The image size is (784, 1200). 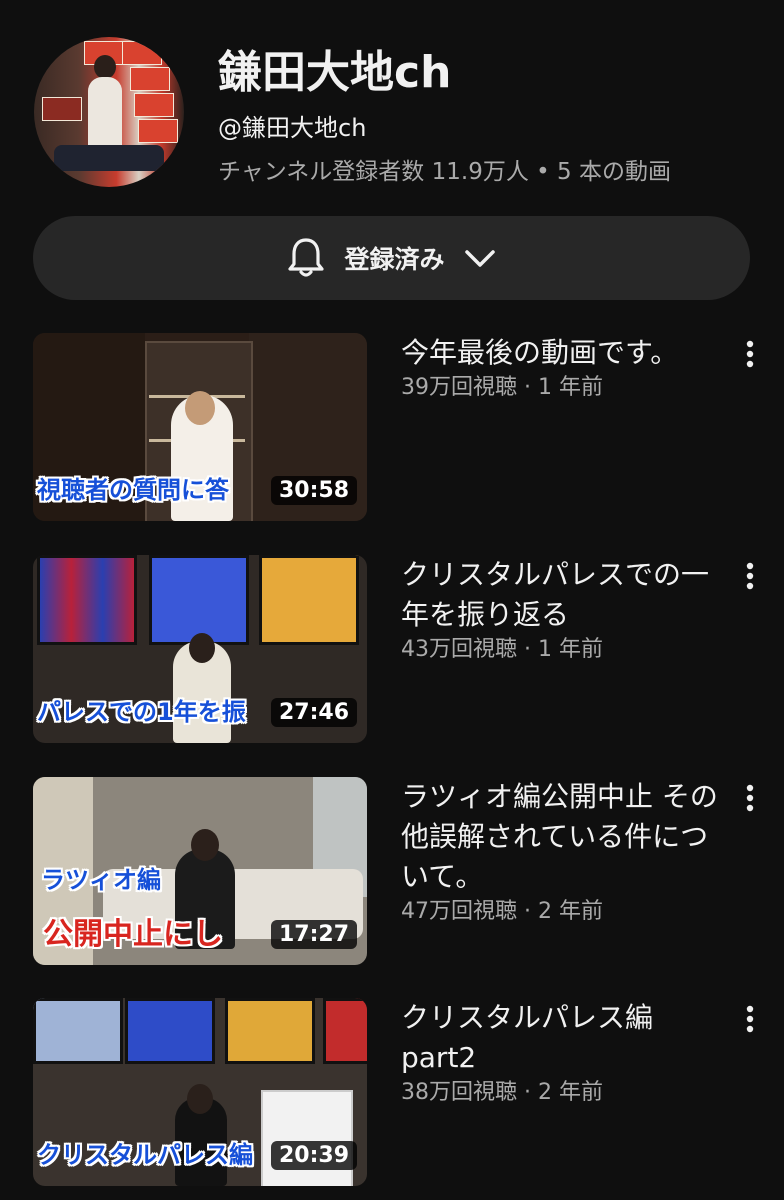 I want to click on channel-title: 鎌田大地ch, so click(x=335, y=72).